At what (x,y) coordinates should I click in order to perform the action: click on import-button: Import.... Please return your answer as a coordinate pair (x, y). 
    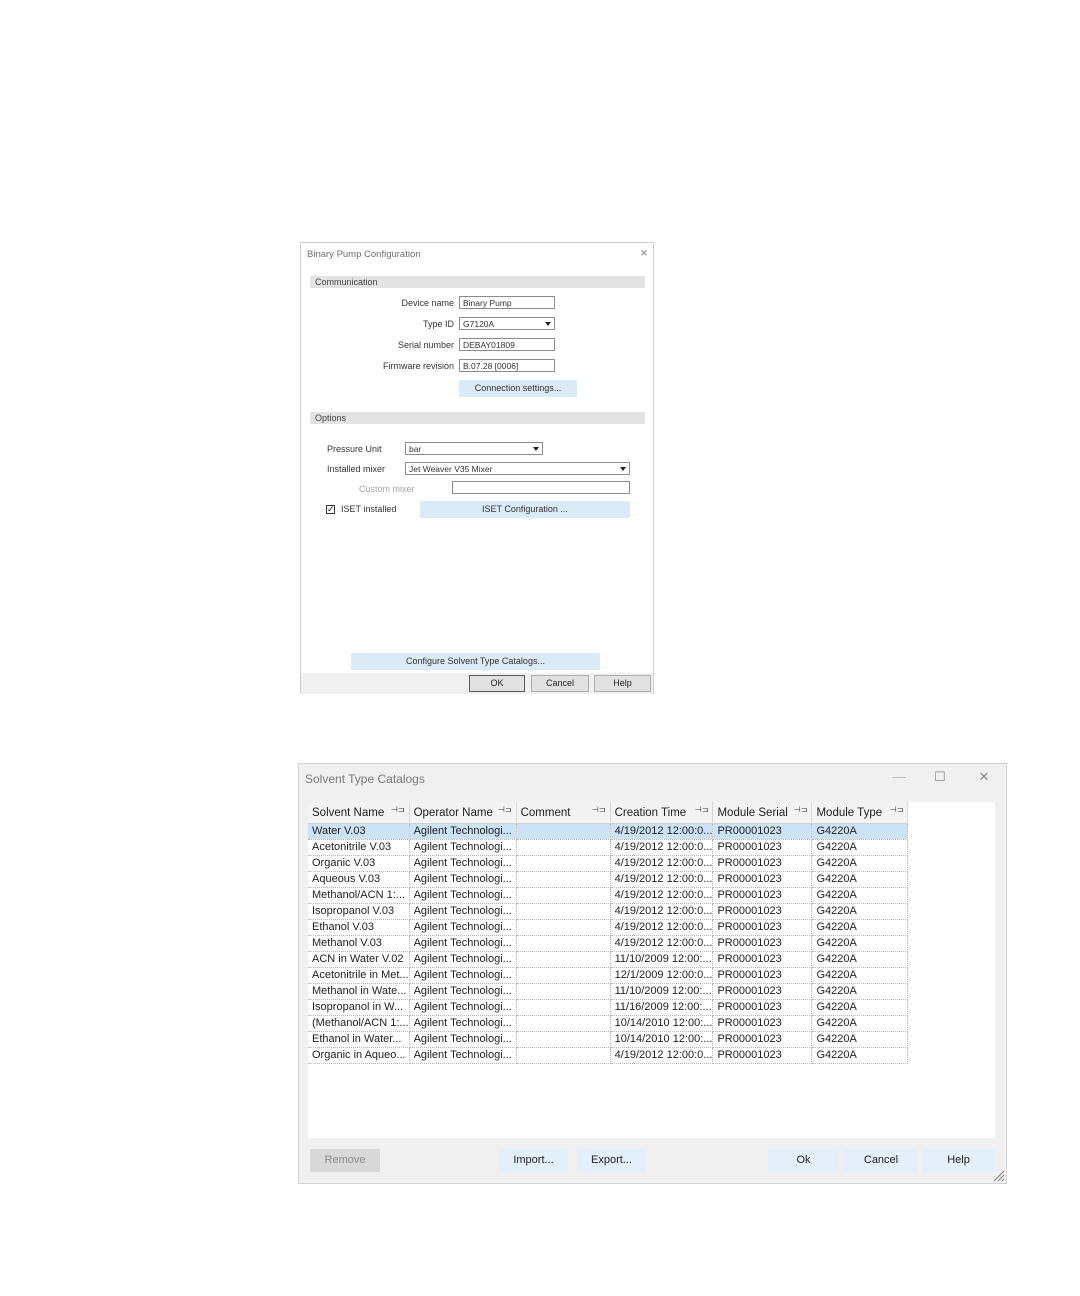
    Looking at the image, I should click on (533, 1160).